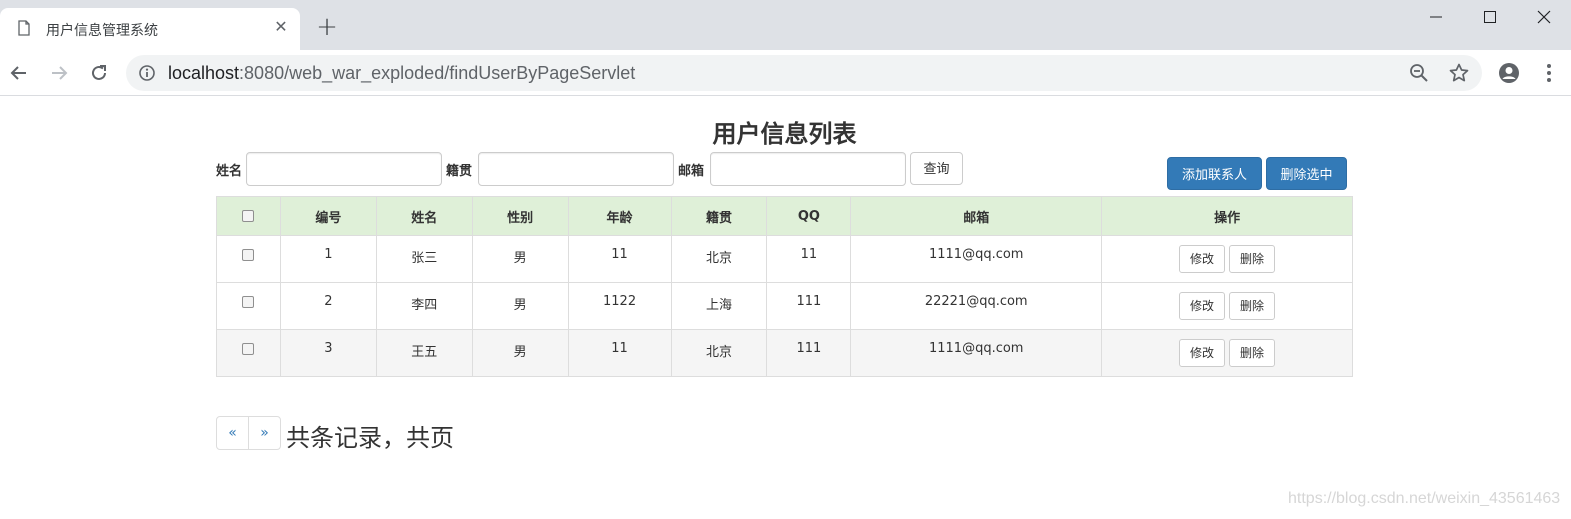 The width and height of the screenshot is (1571, 519). Describe the element at coordinates (424, 306) in the screenshot. I see `cell-name: 李四` at that location.